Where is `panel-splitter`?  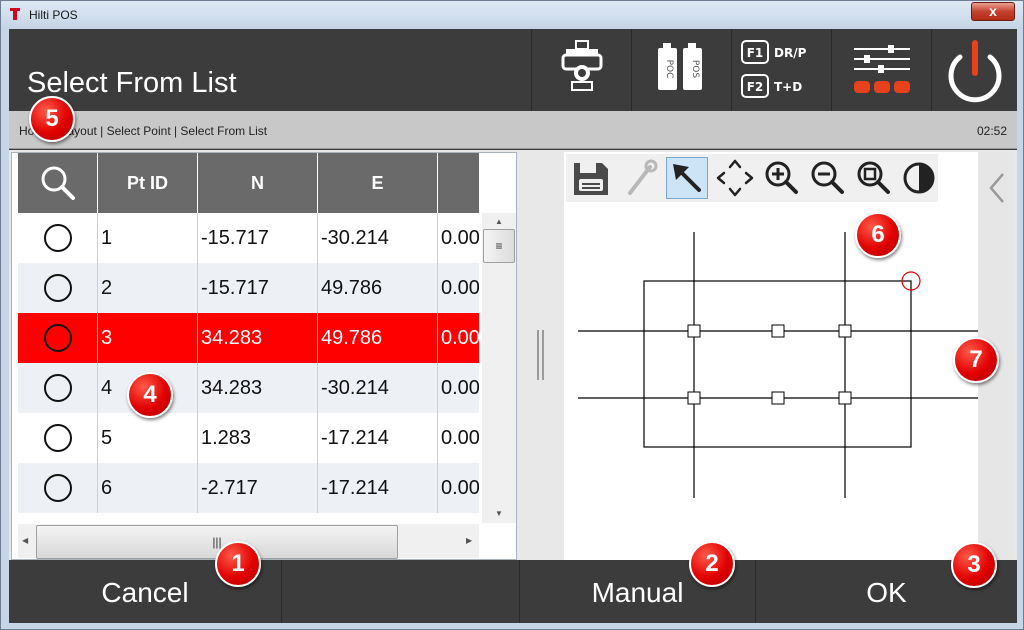 panel-splitter is located at coordinates (542, 355).